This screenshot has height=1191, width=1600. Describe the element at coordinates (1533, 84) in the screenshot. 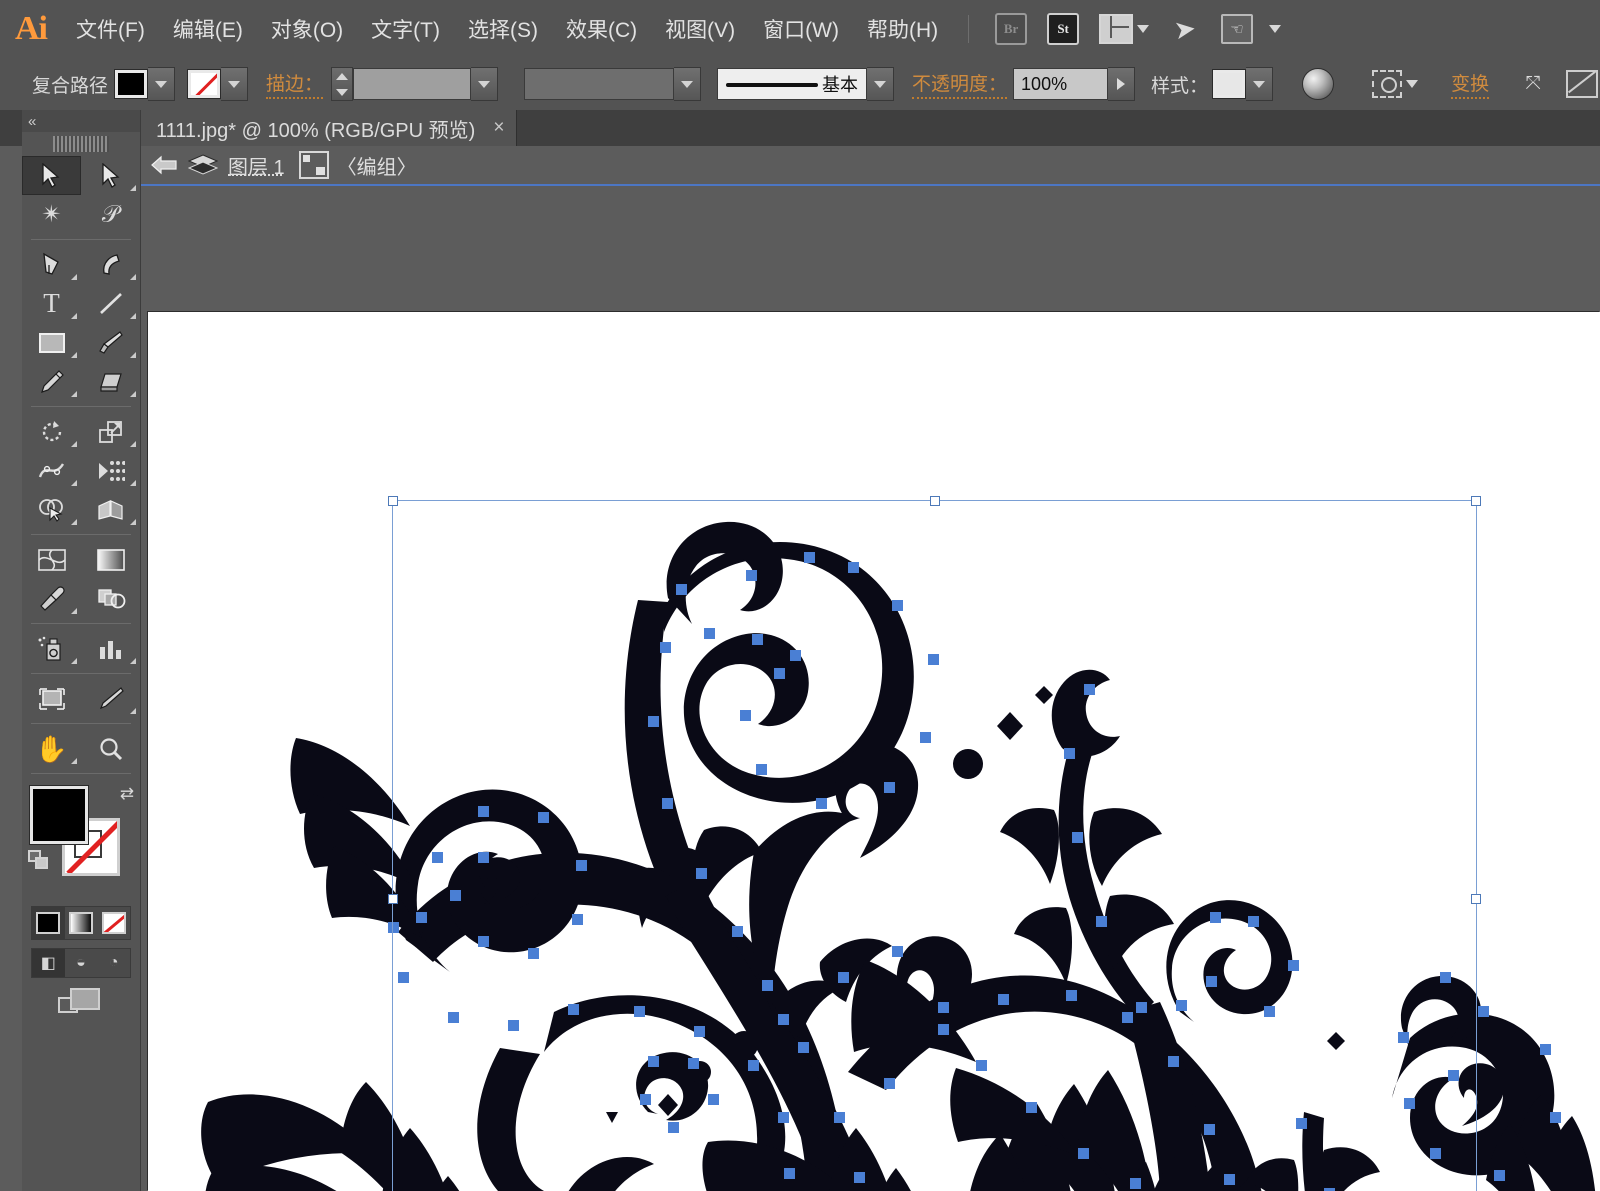

I see `align-button: ⤧` at that location.